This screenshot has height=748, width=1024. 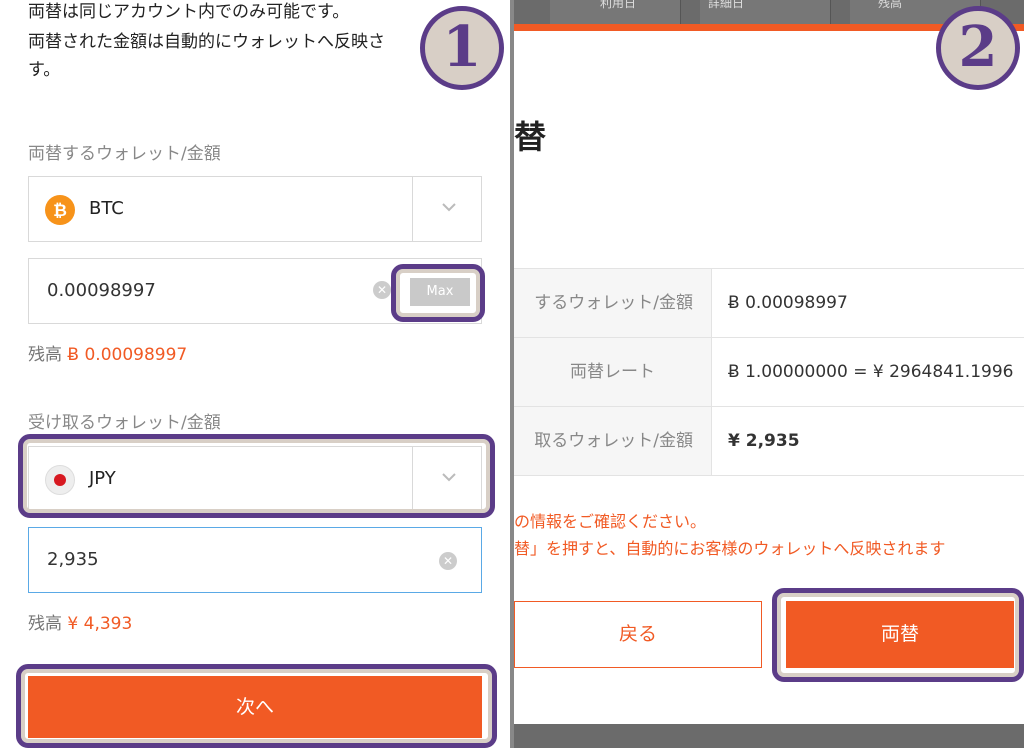 What do you see at coordinates (45, 624) in the screenshot?
I see `to-balance-prefix: 残高` at bounding box center [45, 624].